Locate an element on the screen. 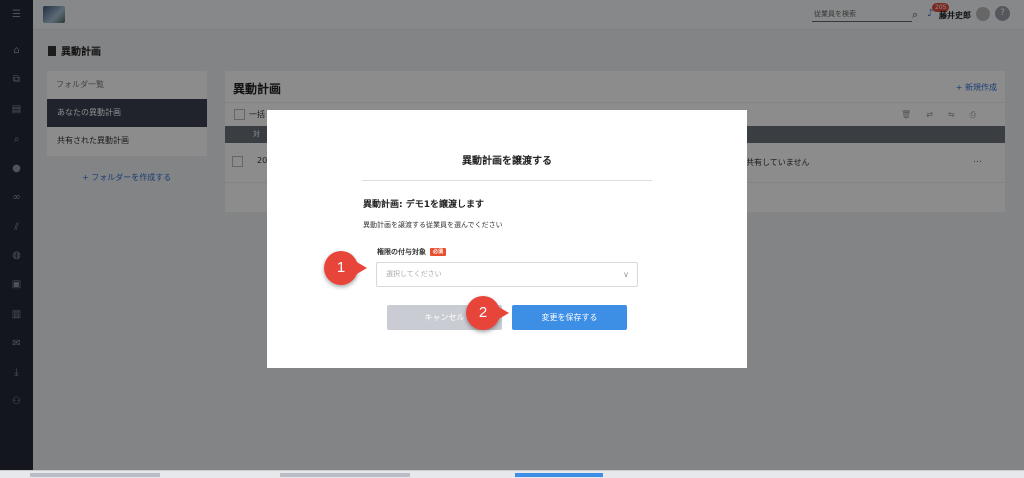 The image size is (1024, 478). grantee-select: 選択してください ∨ is located at coordinates (507, 274).